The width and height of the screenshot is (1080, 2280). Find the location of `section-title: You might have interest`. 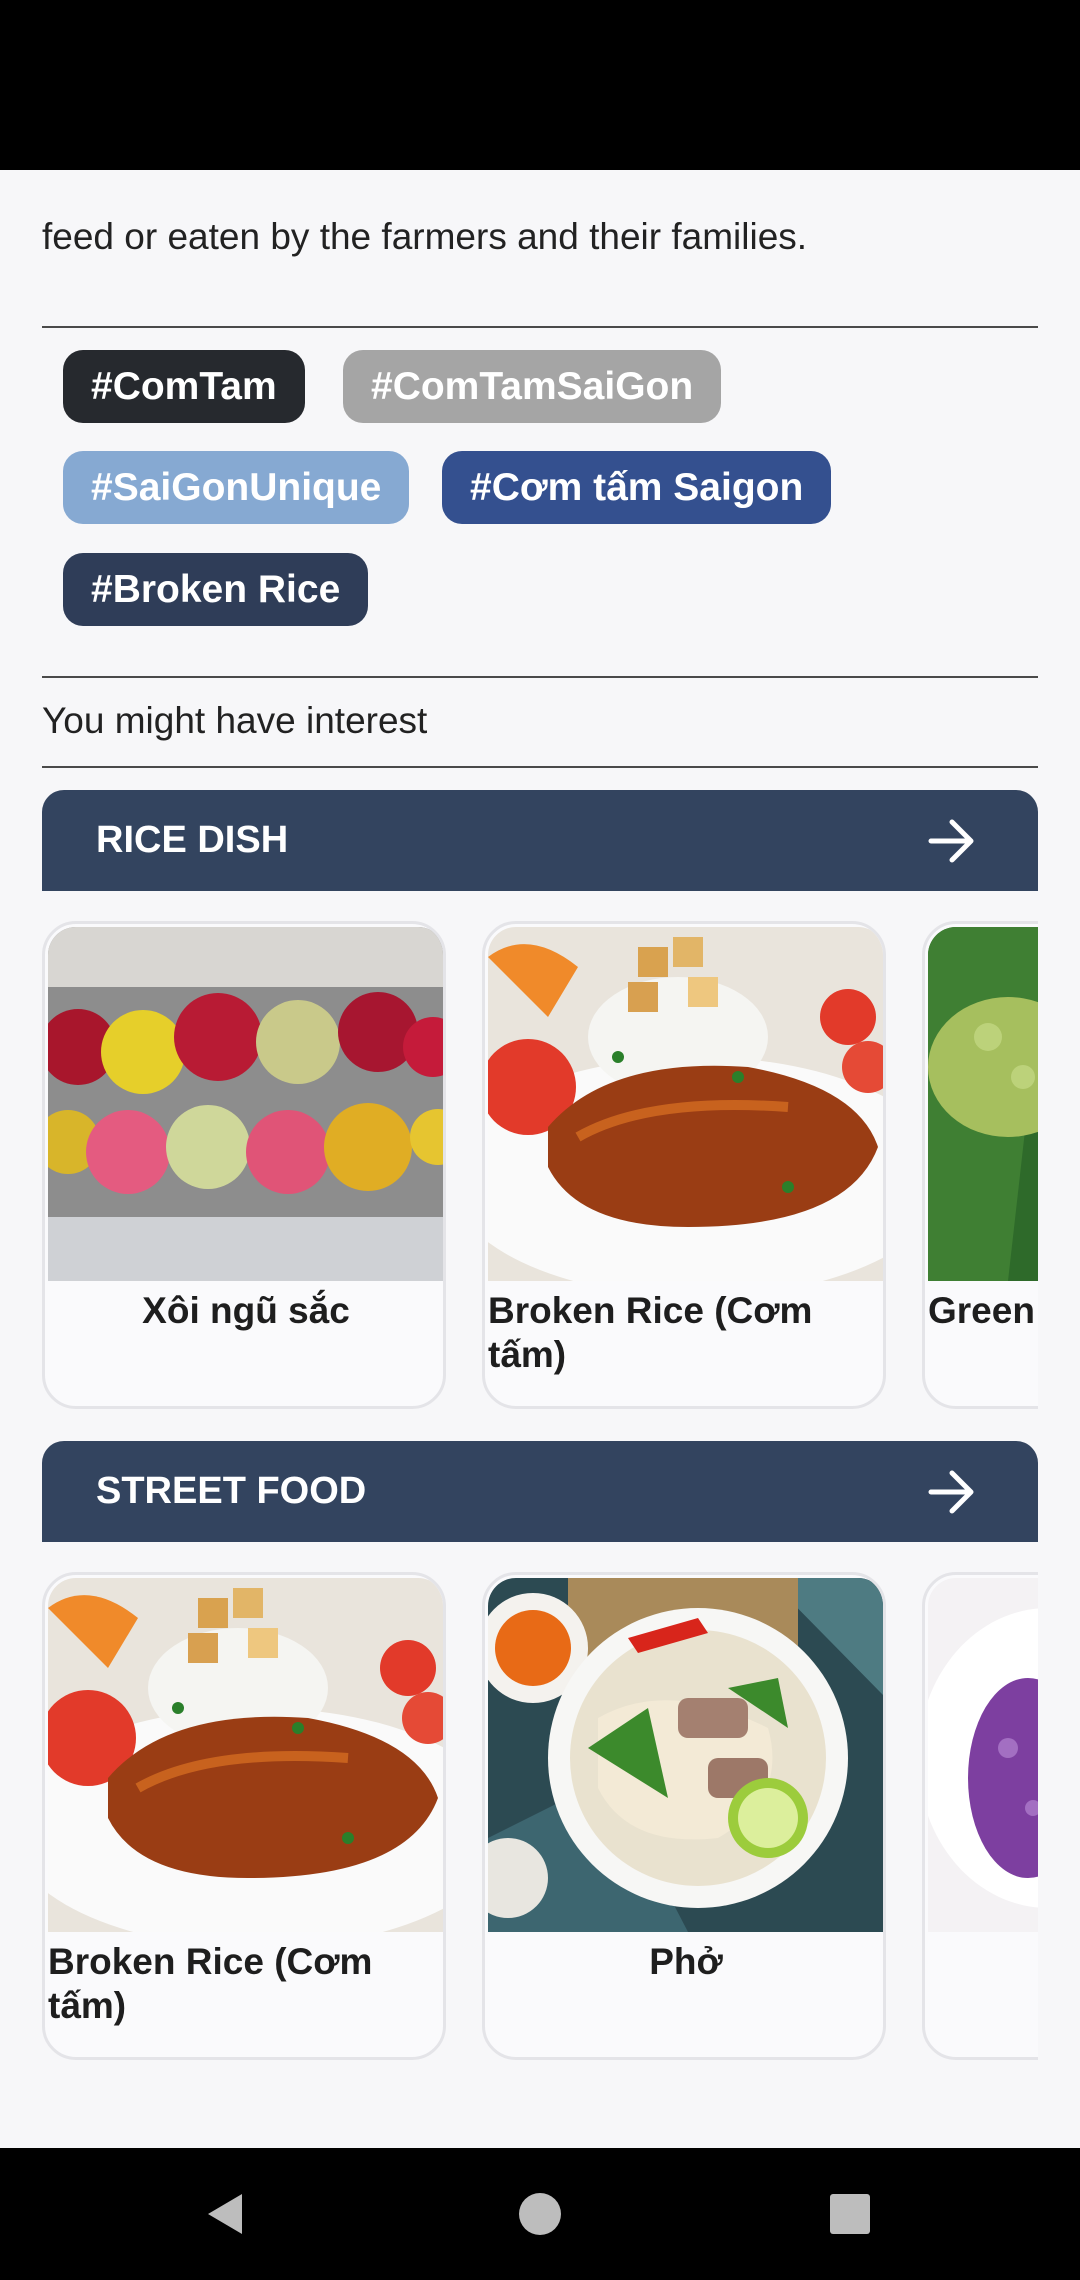

section-title: You might have interest is located at coordinates (235, 720).